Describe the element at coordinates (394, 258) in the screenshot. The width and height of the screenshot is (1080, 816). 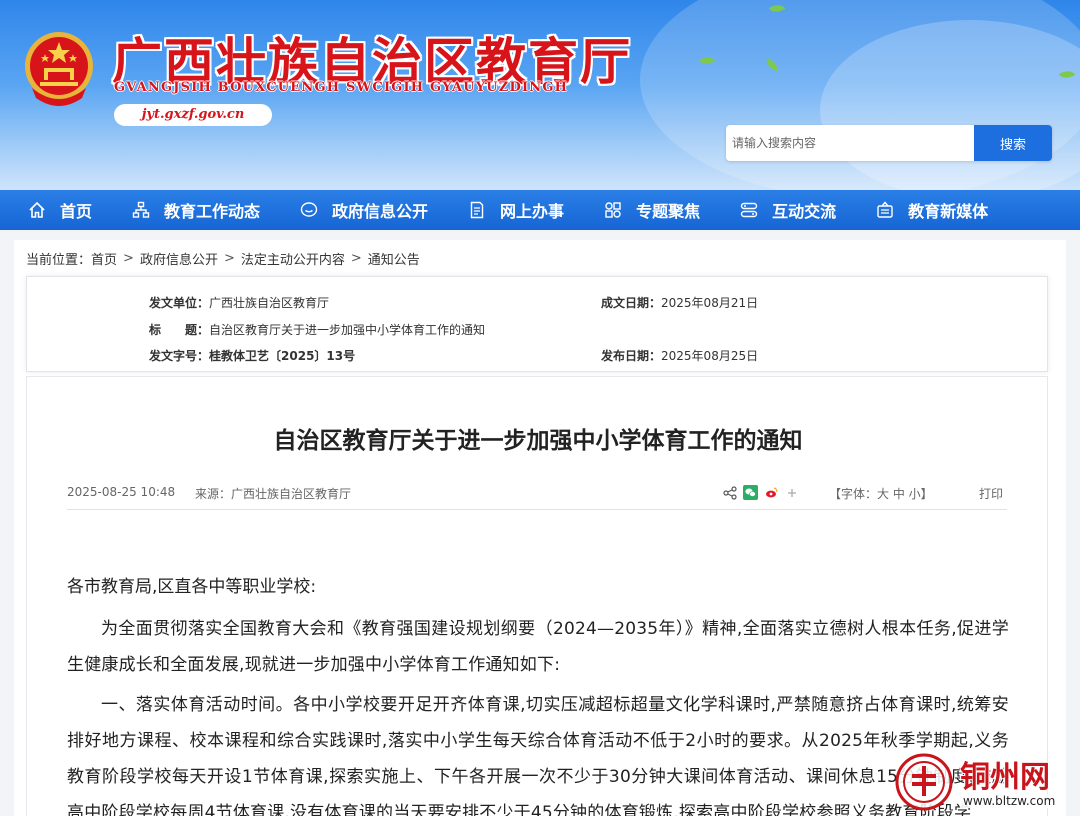
I see `breadcrumb-item: 通知公告` at that location.